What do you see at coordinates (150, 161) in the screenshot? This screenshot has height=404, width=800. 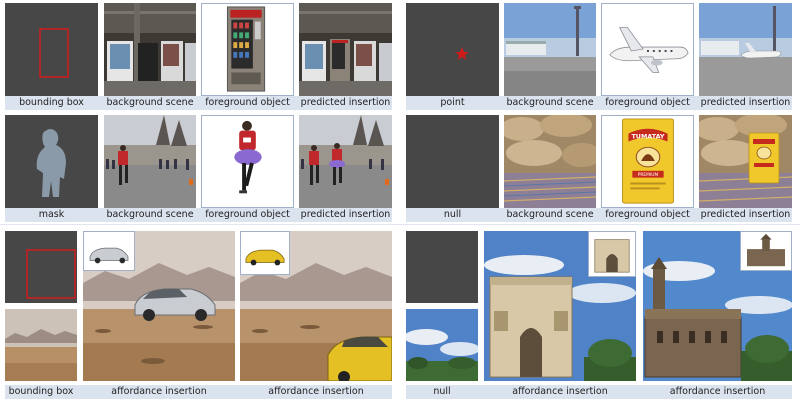 I see `background-scene-race-image` at bounding box center [150, 161].